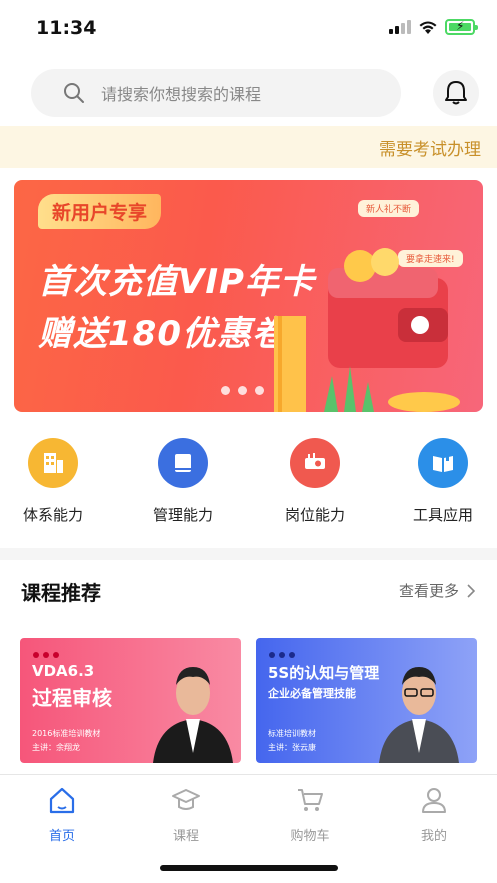  I want to click on cart-icon, so click(310, 800).